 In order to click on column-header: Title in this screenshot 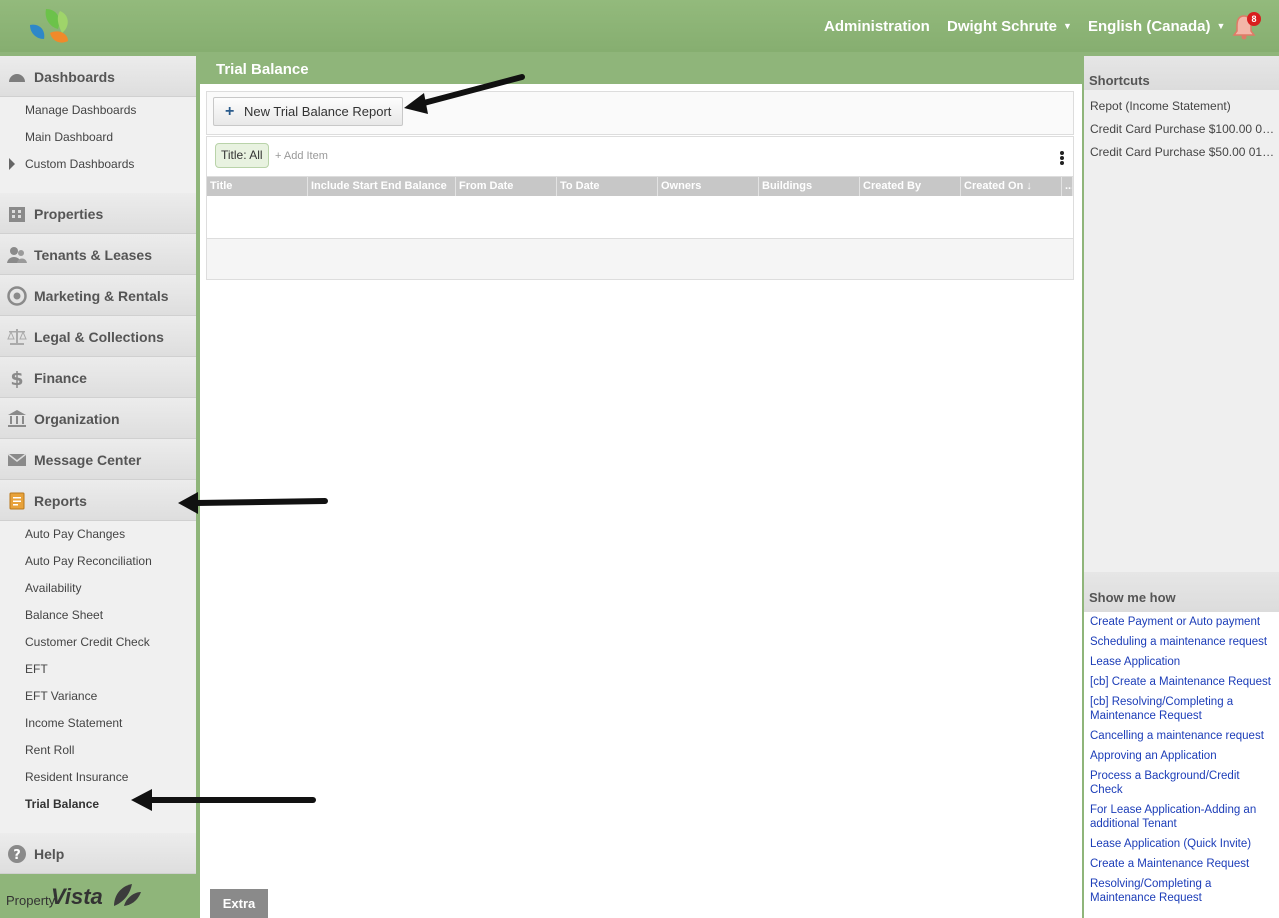, I will do `click(257, 186)`.